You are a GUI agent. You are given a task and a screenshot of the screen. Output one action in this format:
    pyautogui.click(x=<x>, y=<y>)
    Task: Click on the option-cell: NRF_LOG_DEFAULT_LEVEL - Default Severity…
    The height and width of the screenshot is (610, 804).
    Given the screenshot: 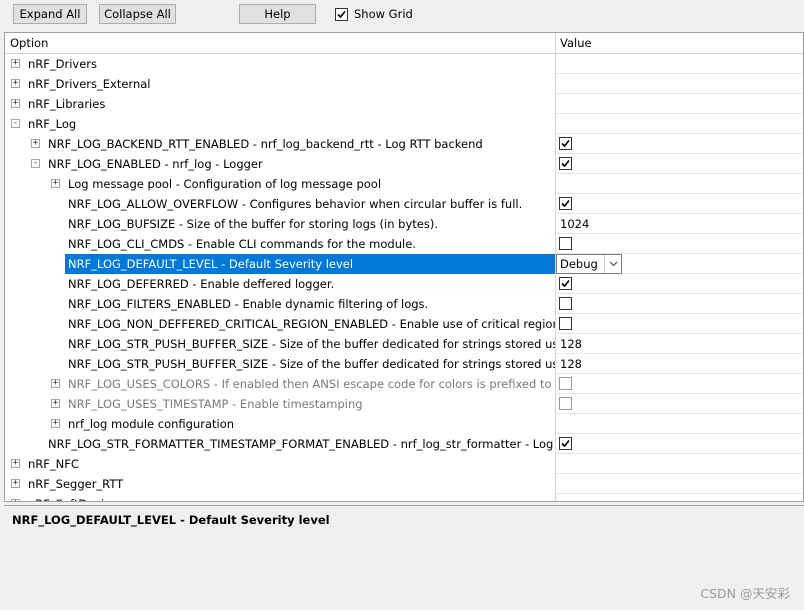 What is the action you would take?
    pyautogui.click(x=310, y=264)
    